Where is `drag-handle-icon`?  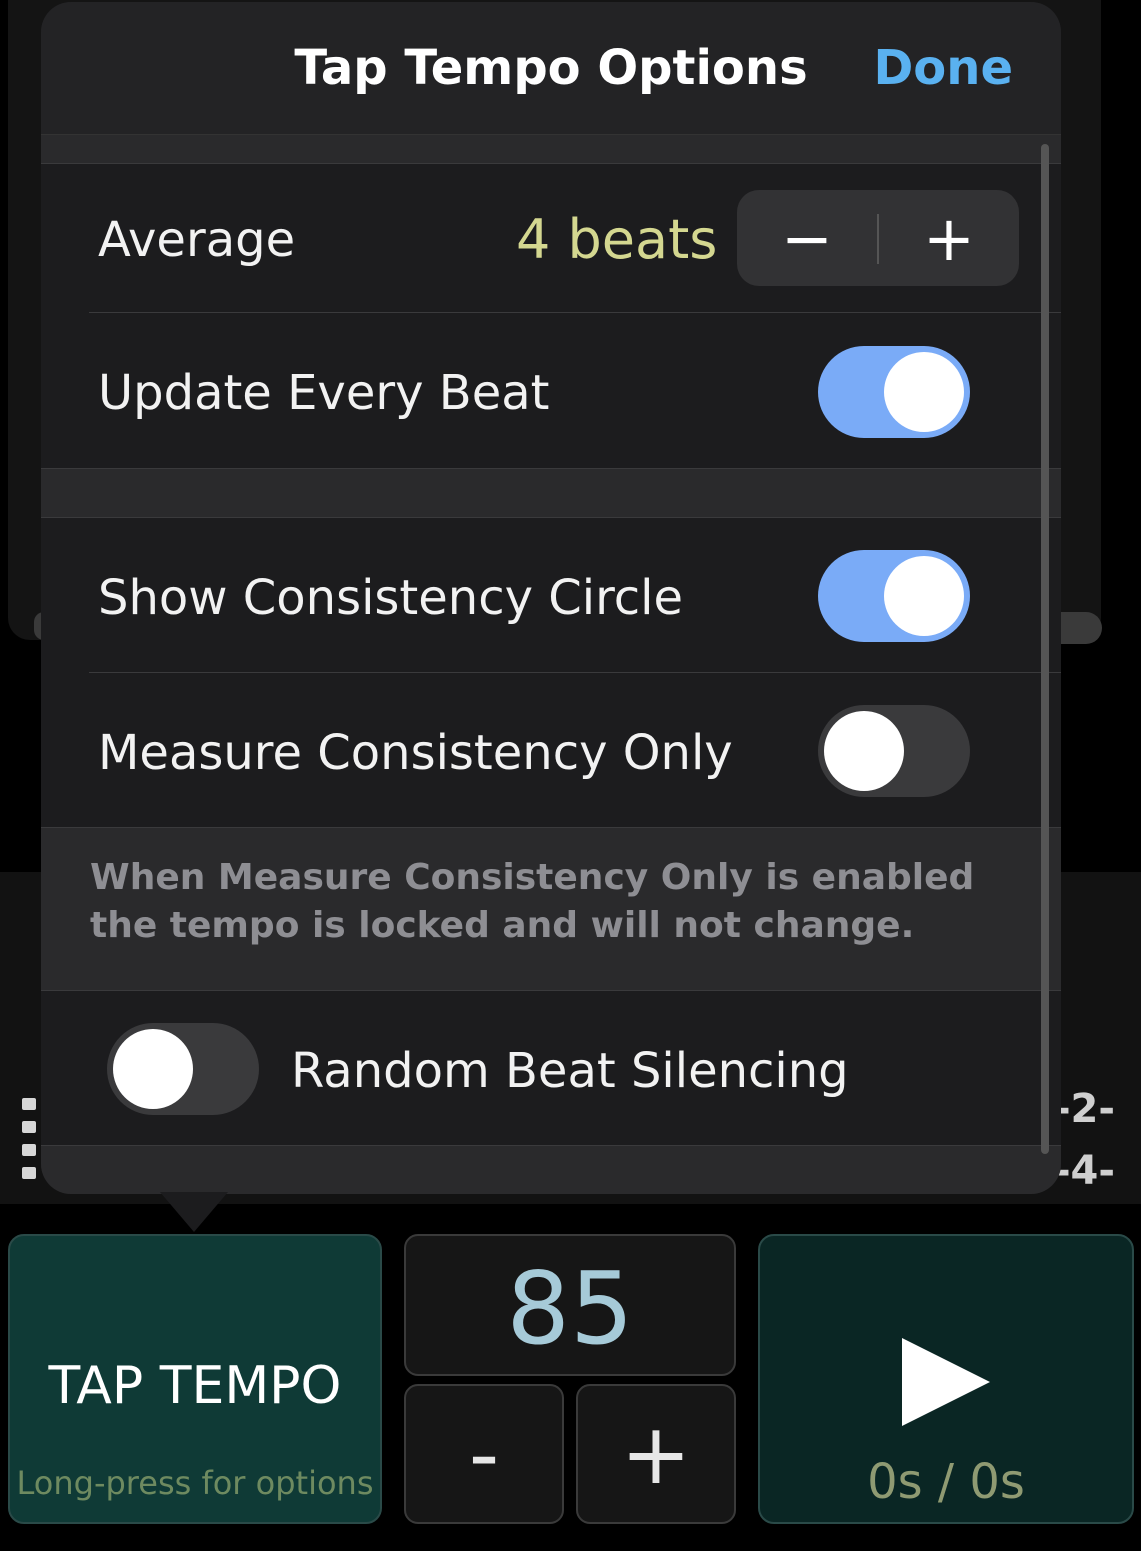 drag-handle-icon is located at coordinates (31, 1144).